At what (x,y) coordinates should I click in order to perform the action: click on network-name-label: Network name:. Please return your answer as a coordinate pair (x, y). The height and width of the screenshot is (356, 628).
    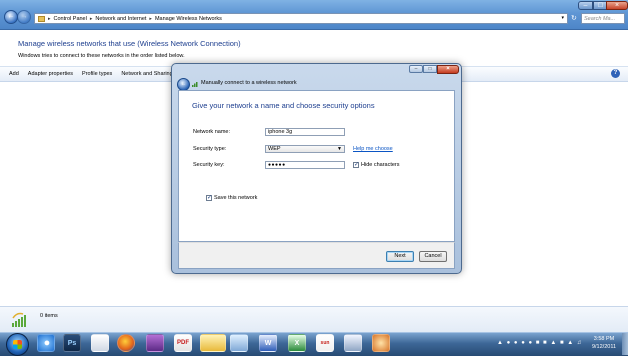
    Looking at the image, I should click on (211, 132).